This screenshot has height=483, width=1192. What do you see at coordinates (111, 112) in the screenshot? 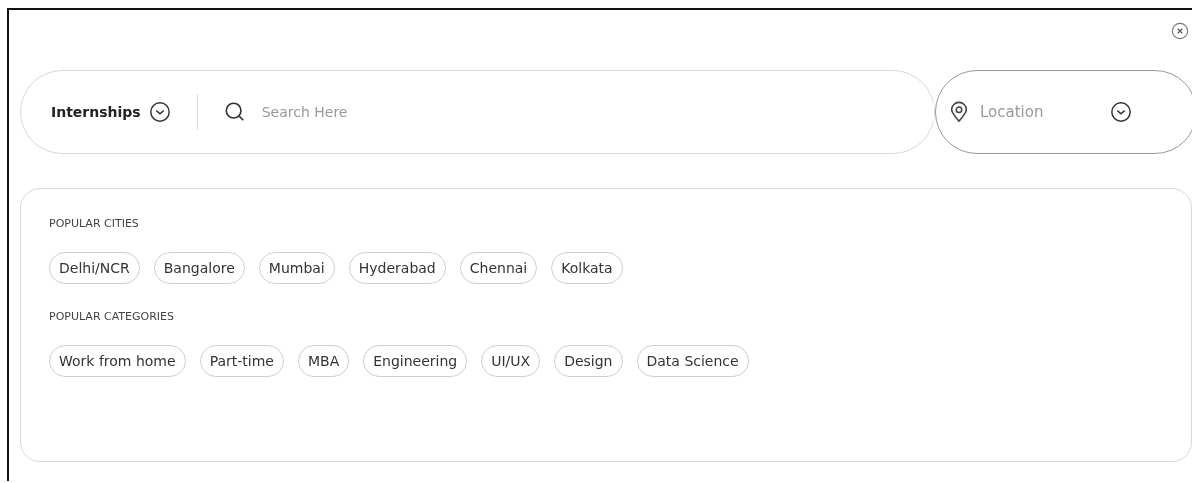
I see `category-dropdown: Internships` at bounding box center [111, 112].